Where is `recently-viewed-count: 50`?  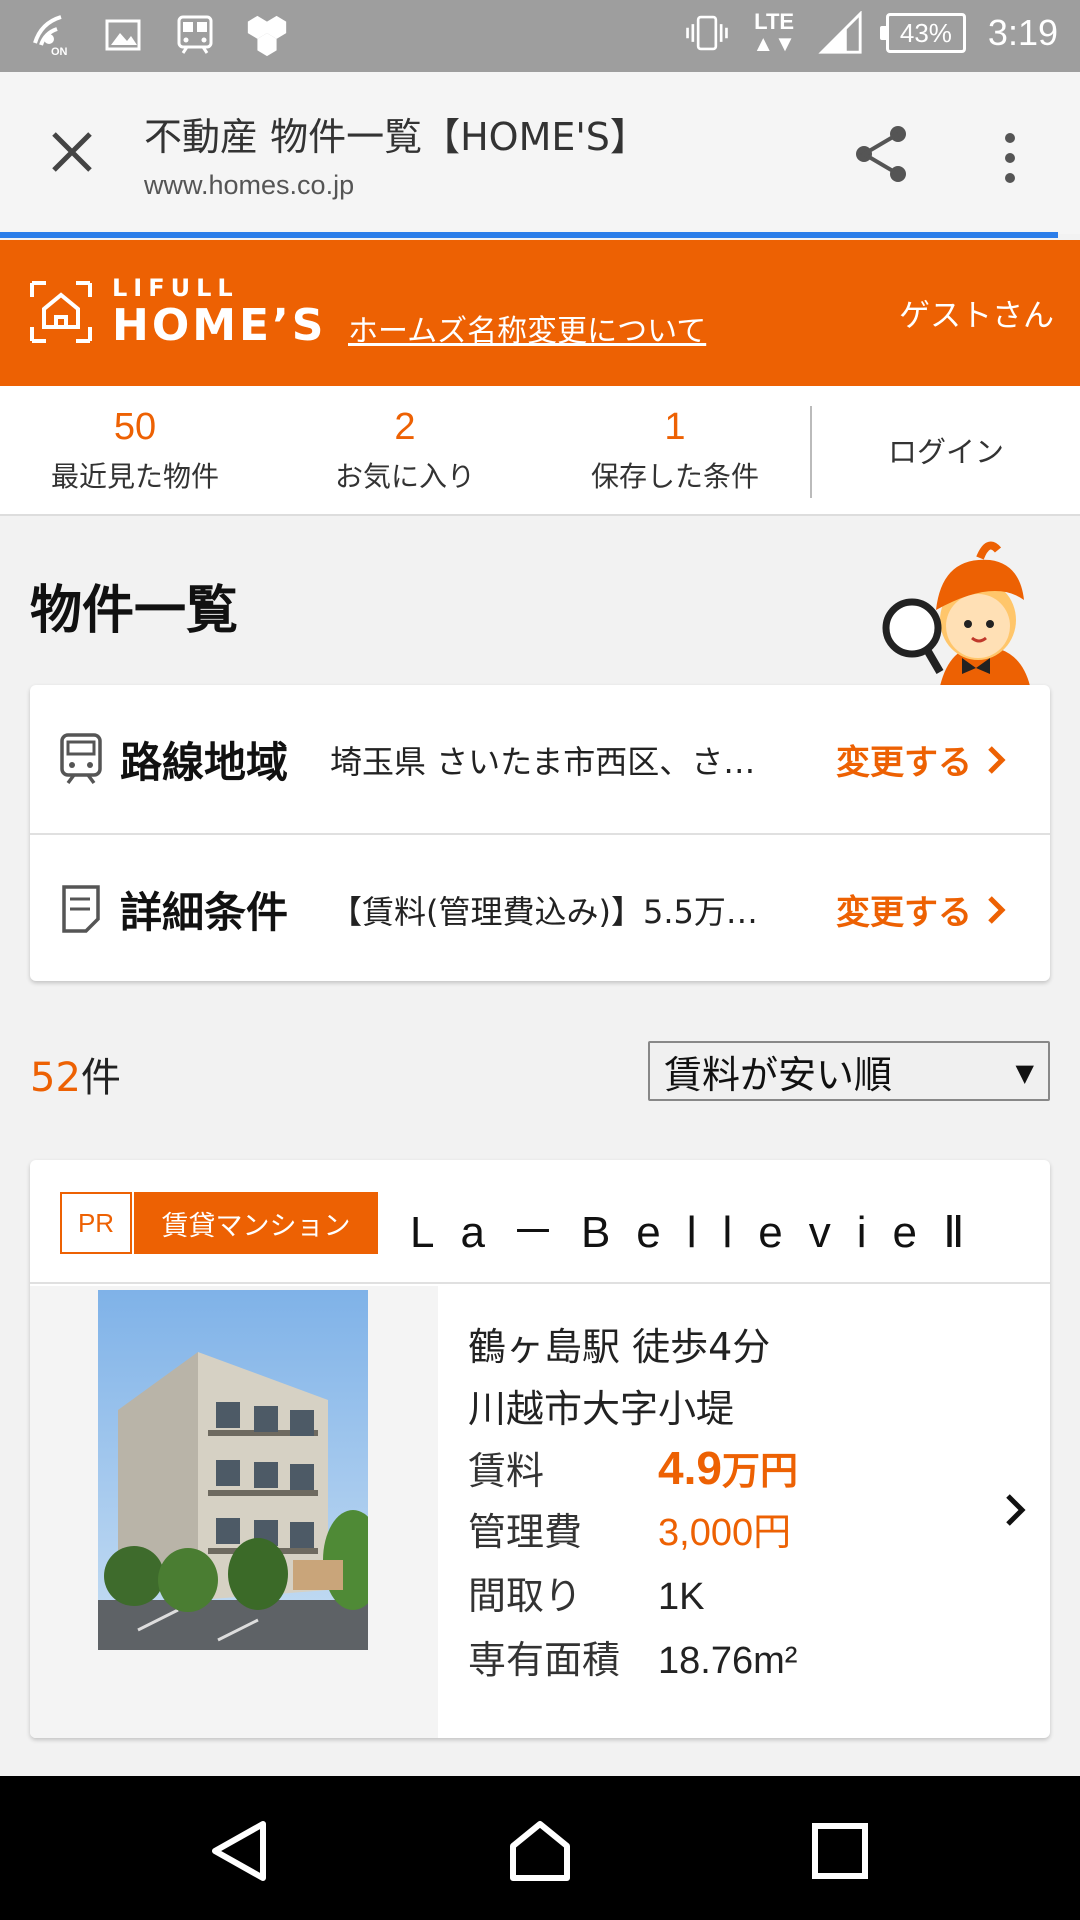
recently-viewed-count: 50 is located at coordinates (135, 427).